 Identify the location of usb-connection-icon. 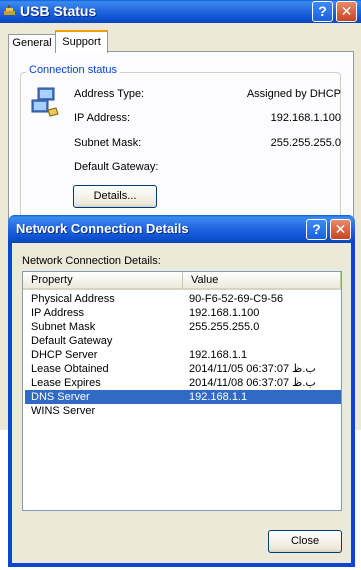
(9, 10).